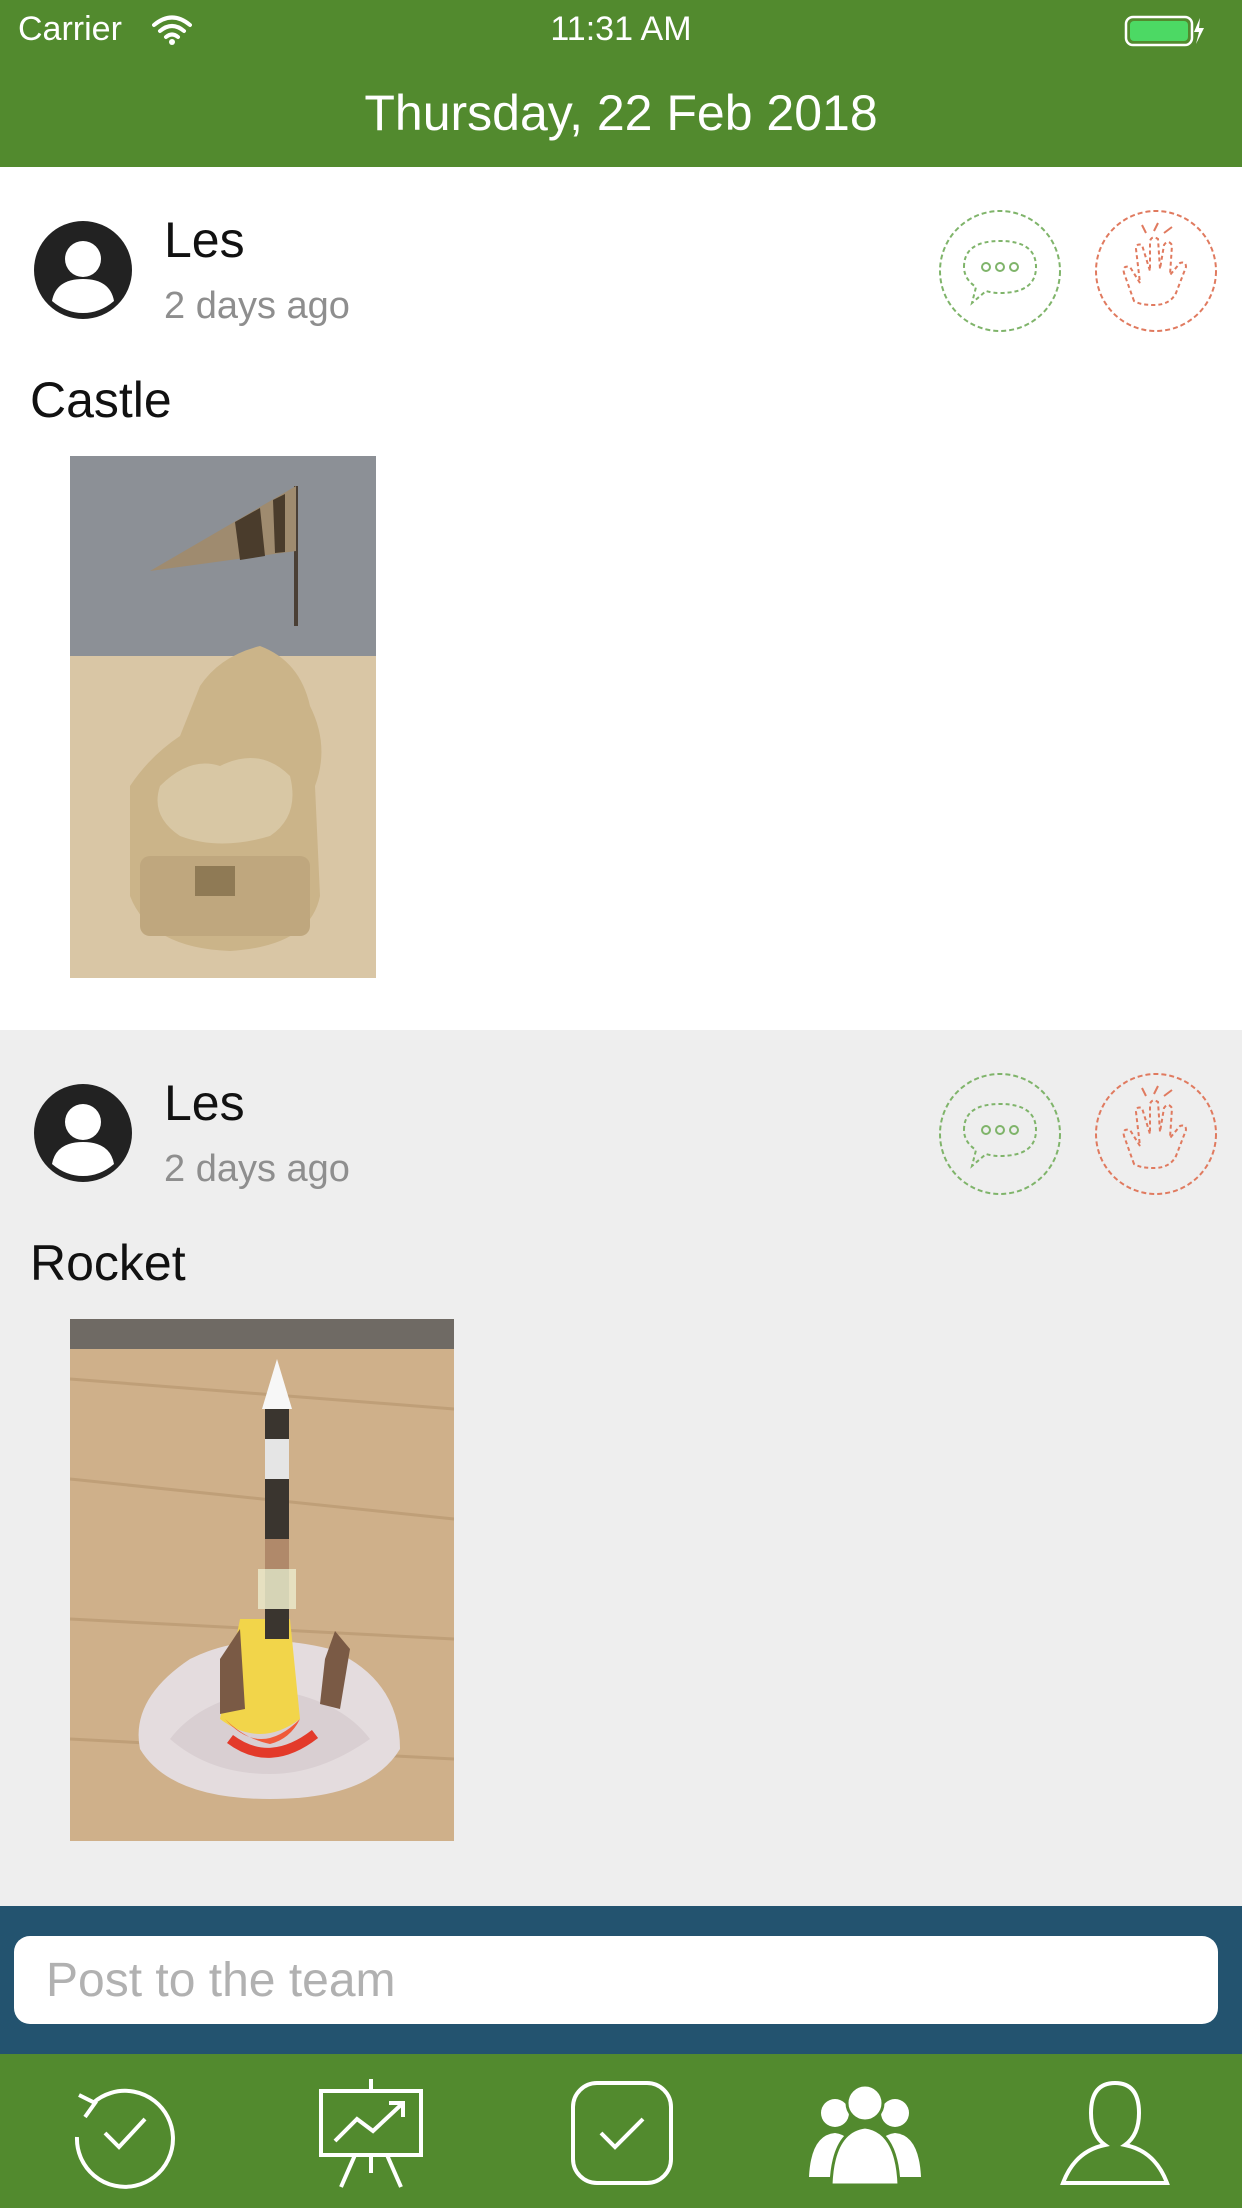 Image resolution: width=1242 pixels, height=2208 pixels. I want to click on profile-icon, so click(1115, 2132).